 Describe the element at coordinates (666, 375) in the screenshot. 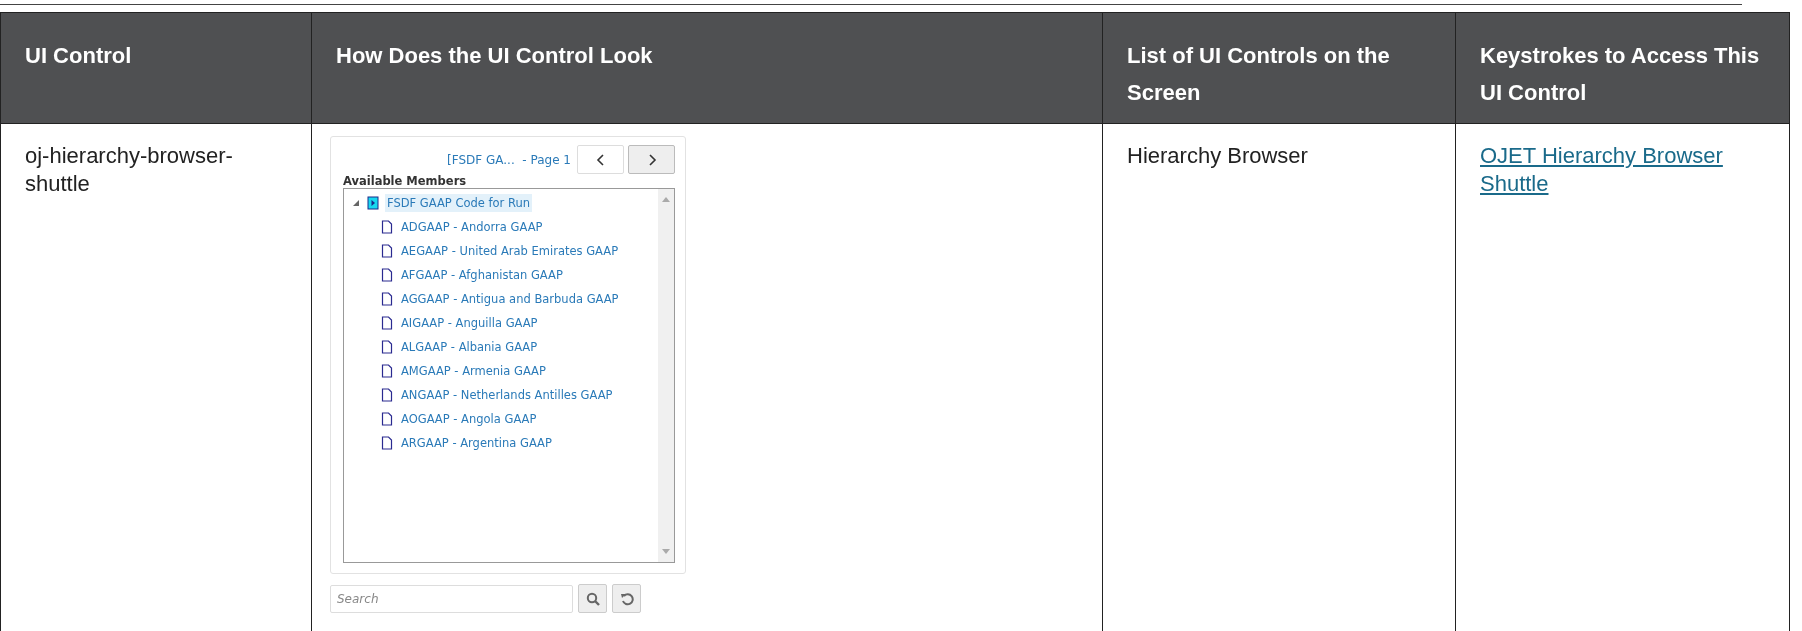

I see `scrollbar` at that location.